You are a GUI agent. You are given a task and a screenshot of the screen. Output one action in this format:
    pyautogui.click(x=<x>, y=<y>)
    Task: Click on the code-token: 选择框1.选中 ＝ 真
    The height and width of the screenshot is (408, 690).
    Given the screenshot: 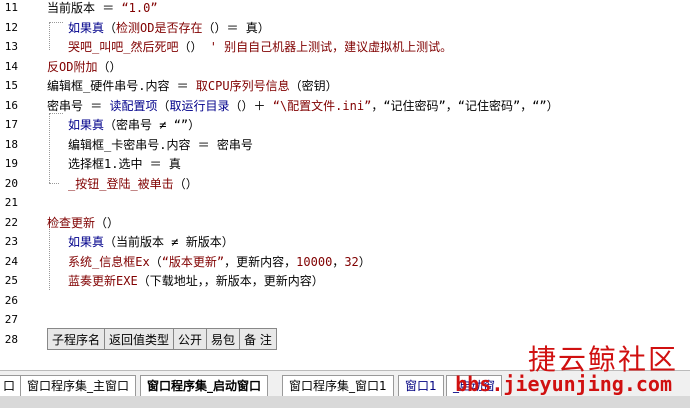 What is the action you would take?
    pyautogui.click(x=124, y=164)
    